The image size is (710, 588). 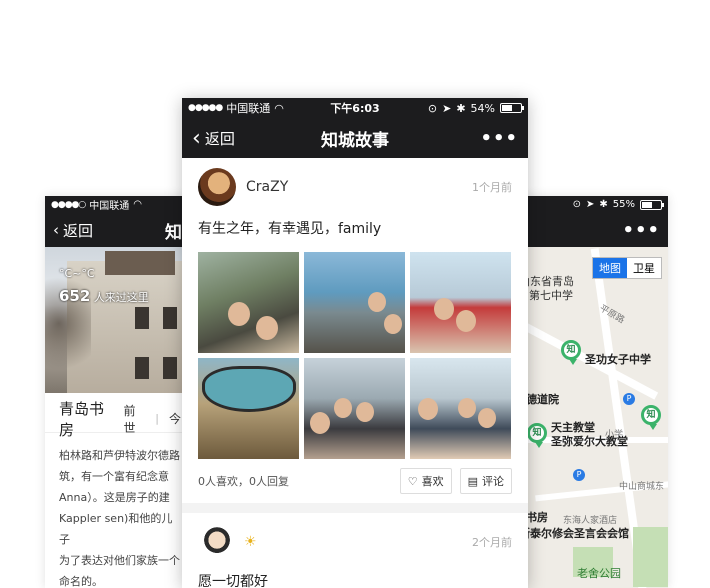 I want to click on visit-count: 652 人来过这里, so click(x=104, y=296).